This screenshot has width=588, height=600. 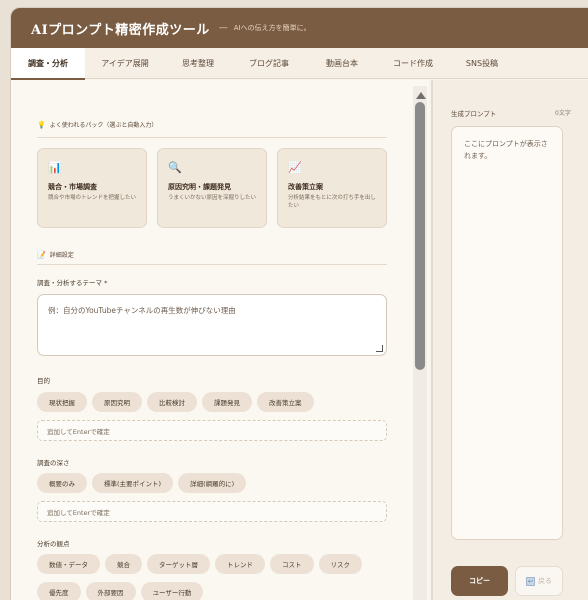 What do you see at coordinates (123, 564) in the screenshot?
I see `viewpoint-chip: 競合` at bounding box center [123, 564].